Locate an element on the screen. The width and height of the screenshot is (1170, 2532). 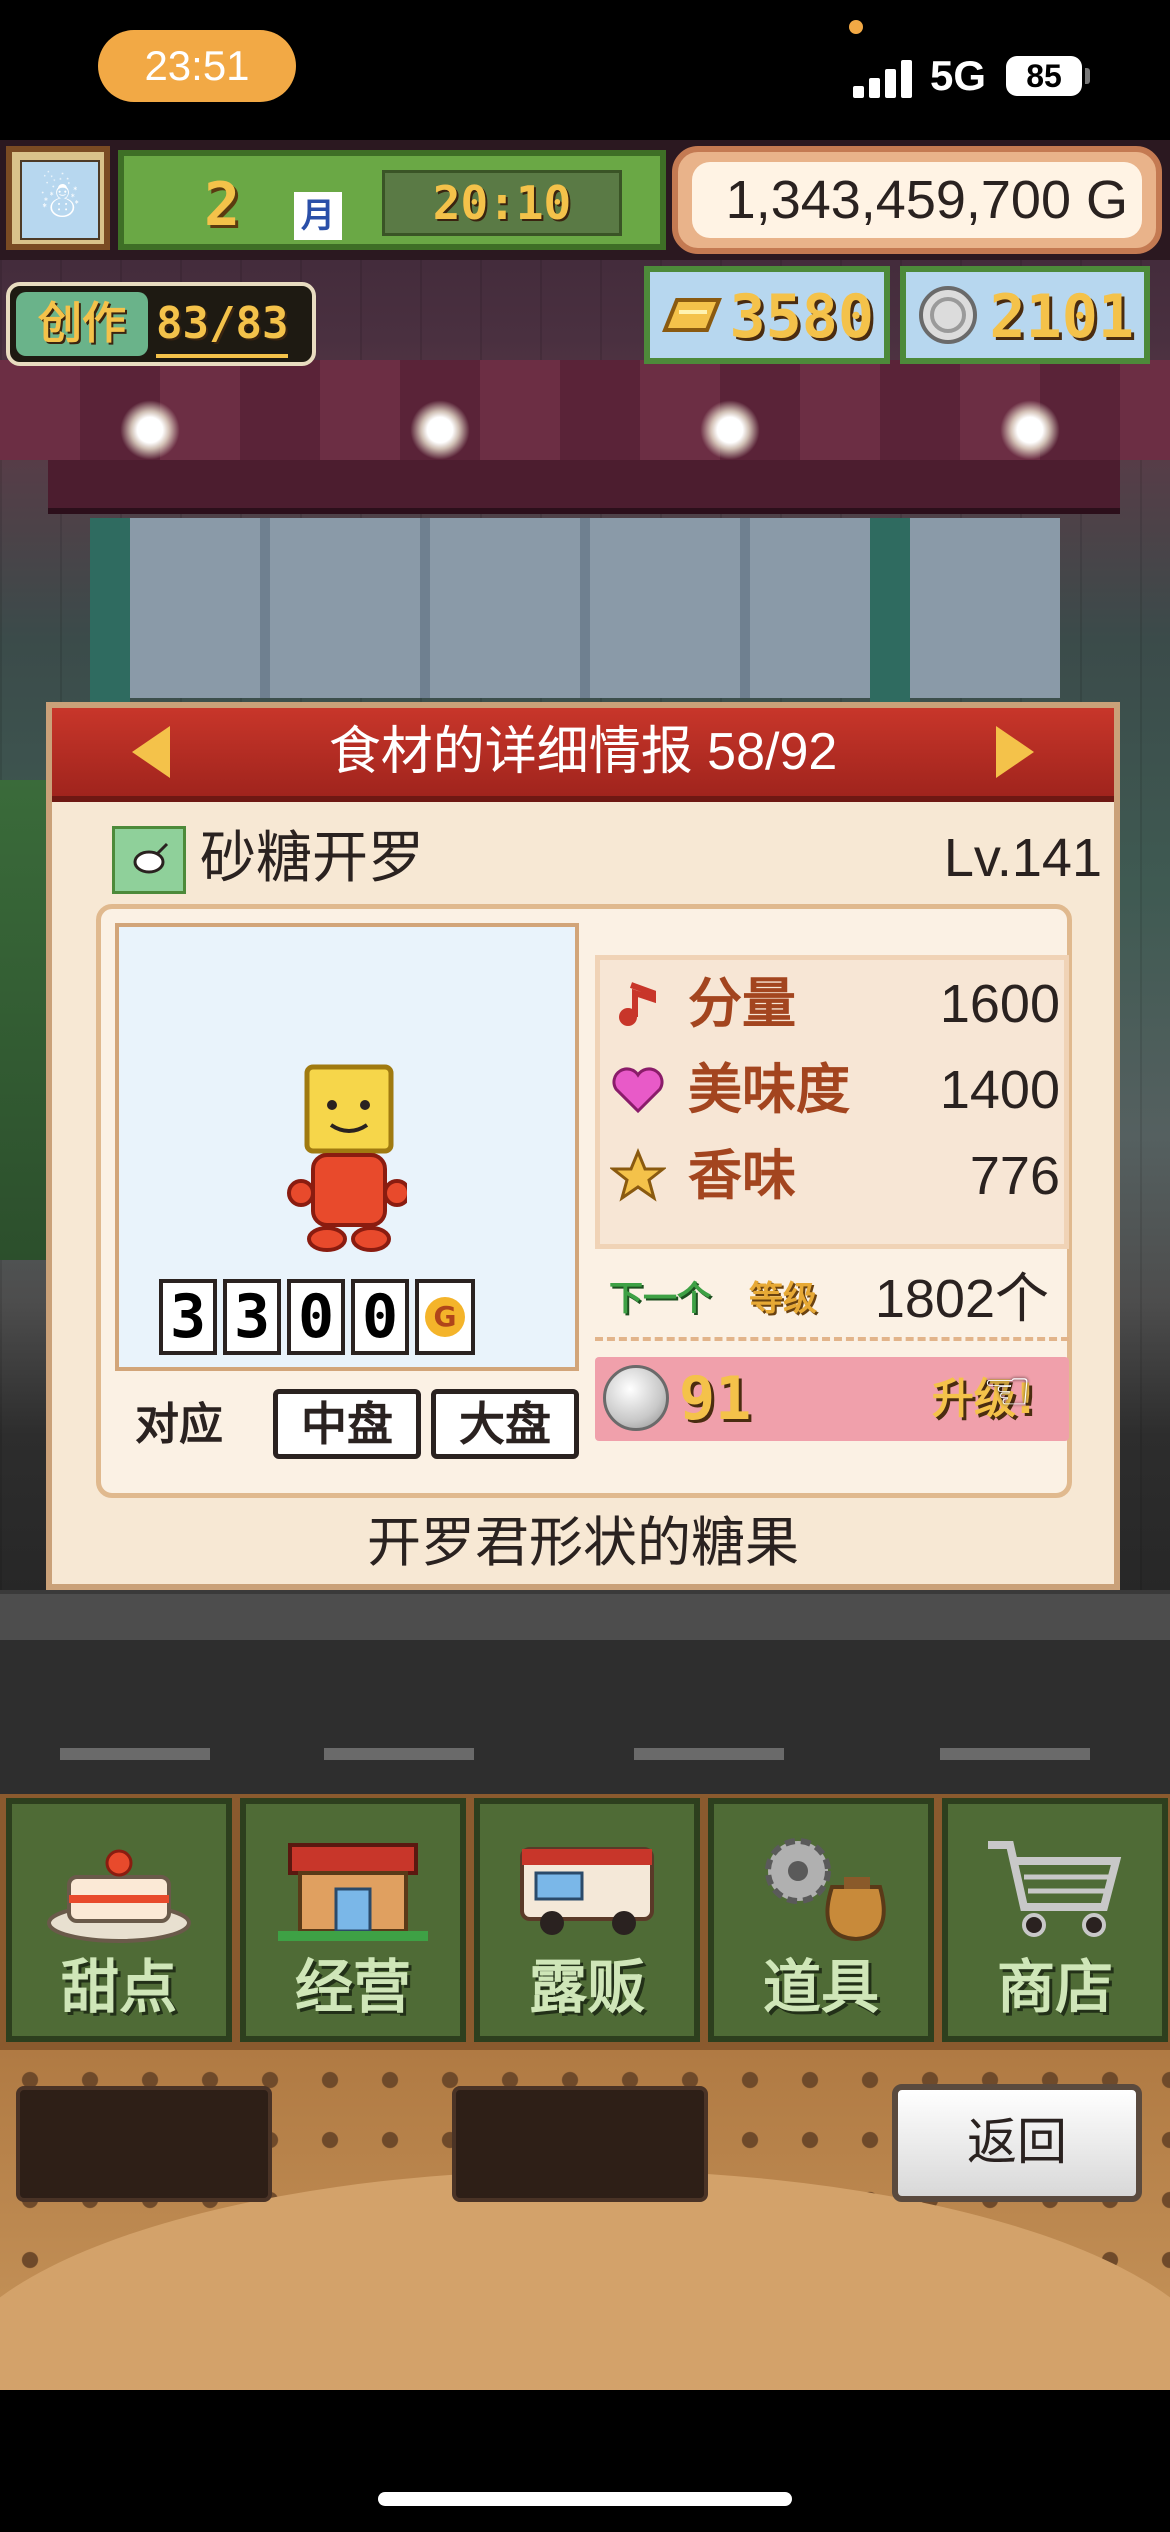
snowman-icon: ☃ is located at coordinates (60, 200).